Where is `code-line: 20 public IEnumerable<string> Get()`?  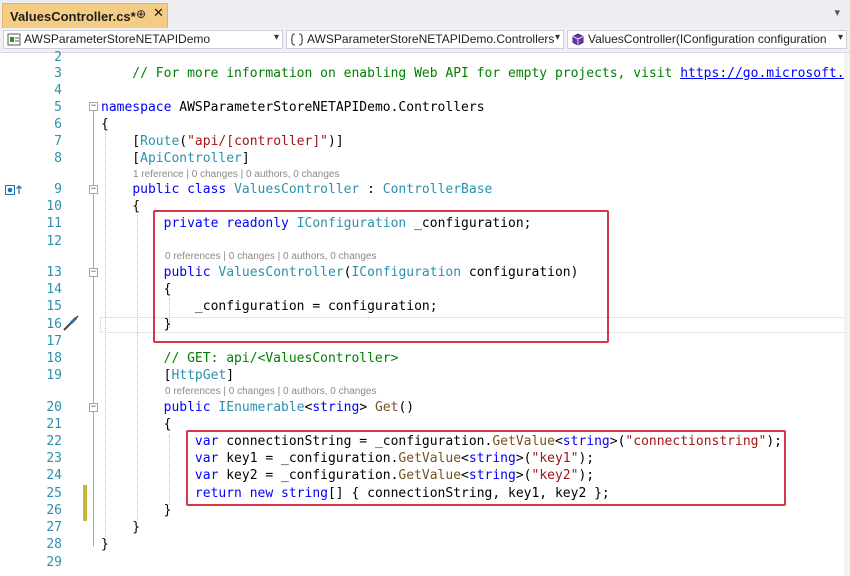 code-line: 20 public IEnumerable<string> Get() is located at coordinates (425, 407).